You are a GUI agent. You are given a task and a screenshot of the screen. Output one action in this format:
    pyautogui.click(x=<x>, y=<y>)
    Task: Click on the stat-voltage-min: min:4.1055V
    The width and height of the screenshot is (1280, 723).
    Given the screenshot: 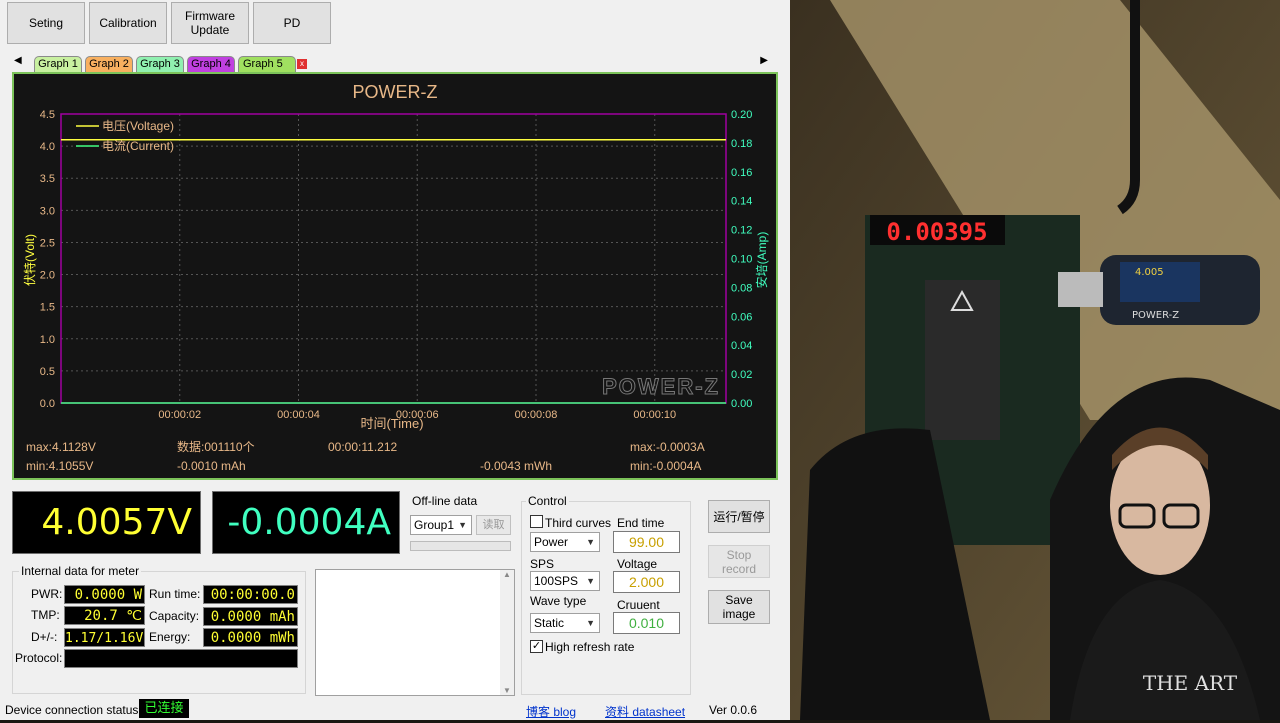 What is the action you would take?
    pyautogui.click(x=59, y=466)
    